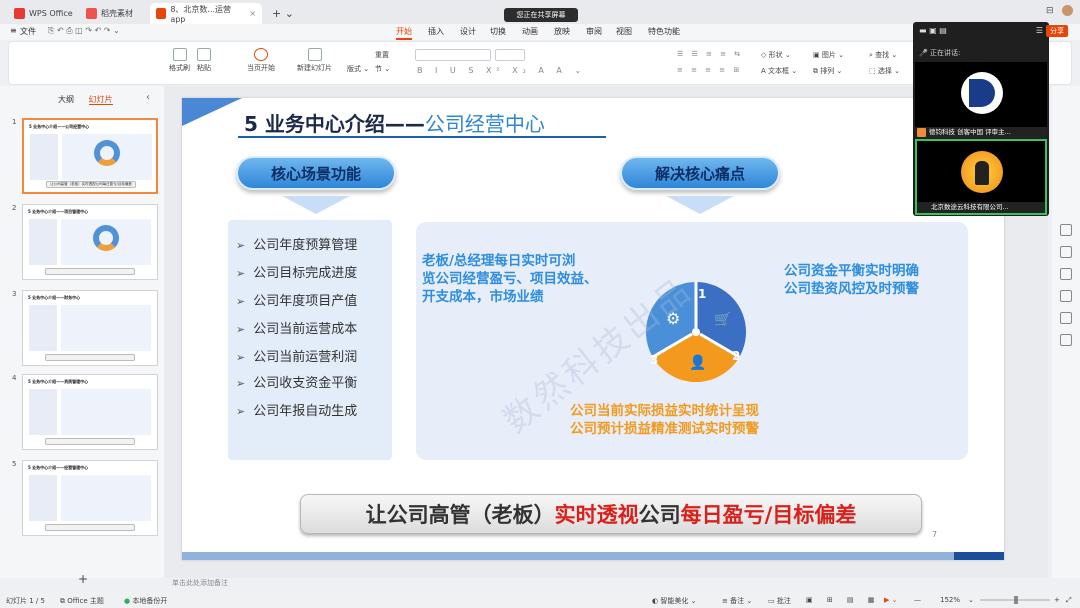 The width and height of the screenshot is (1080, 608). I want to click on comments-button: ▭ 批注, so click(779, 601).